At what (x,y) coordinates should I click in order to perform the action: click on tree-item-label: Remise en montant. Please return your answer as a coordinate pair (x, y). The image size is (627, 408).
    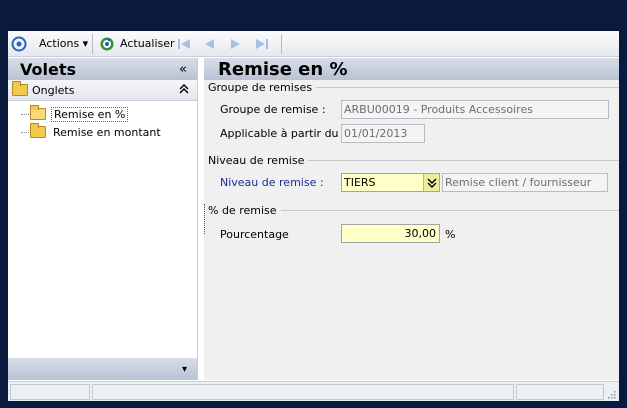
    Looking at the image, I should click on (107, 132).